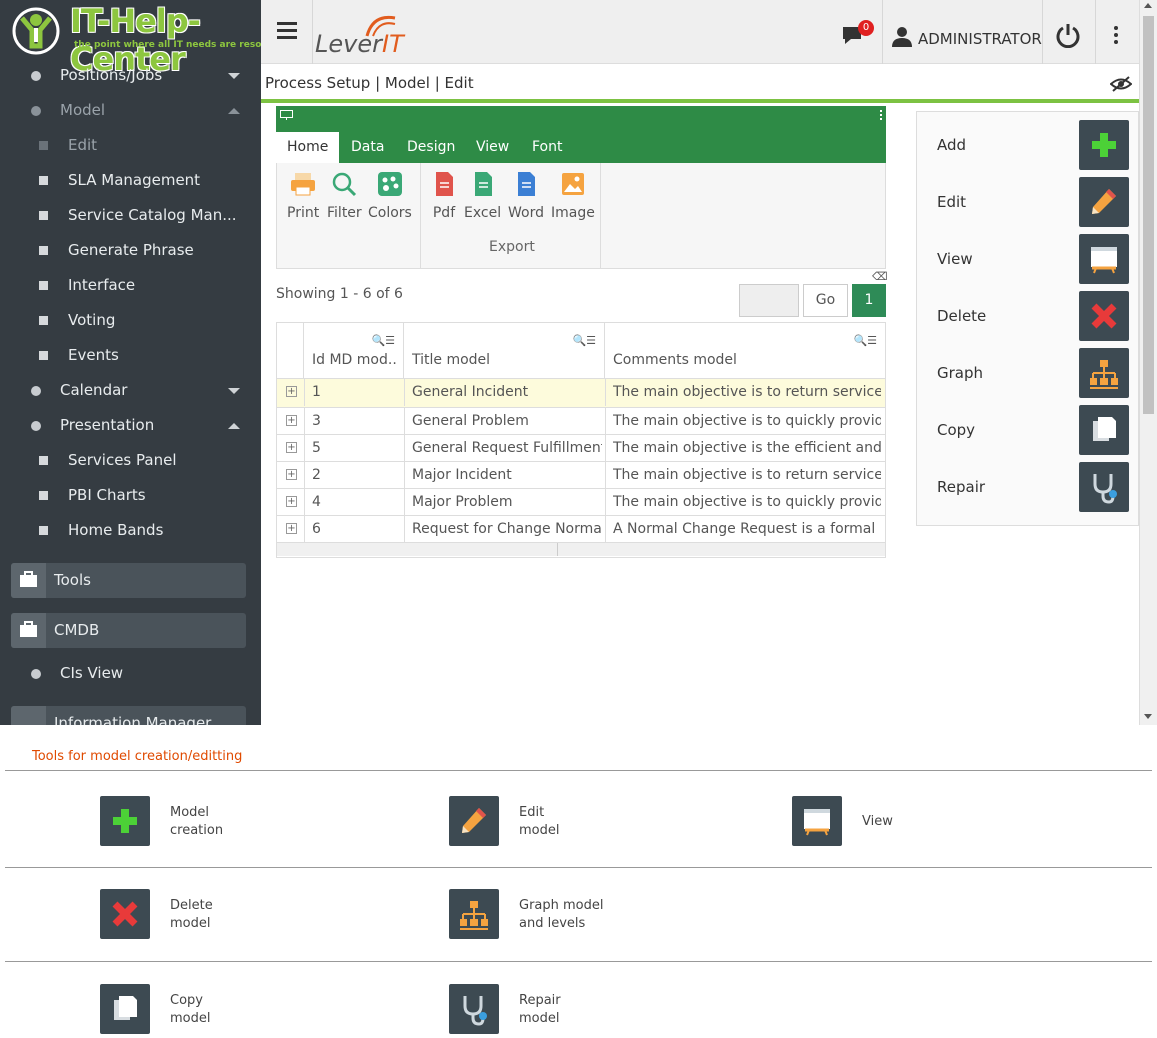 This screenshot has width=1157, height=1038. Describe the element at coordinates (367, 147) in the screenshot. I see `tab-data: Data` at that location.